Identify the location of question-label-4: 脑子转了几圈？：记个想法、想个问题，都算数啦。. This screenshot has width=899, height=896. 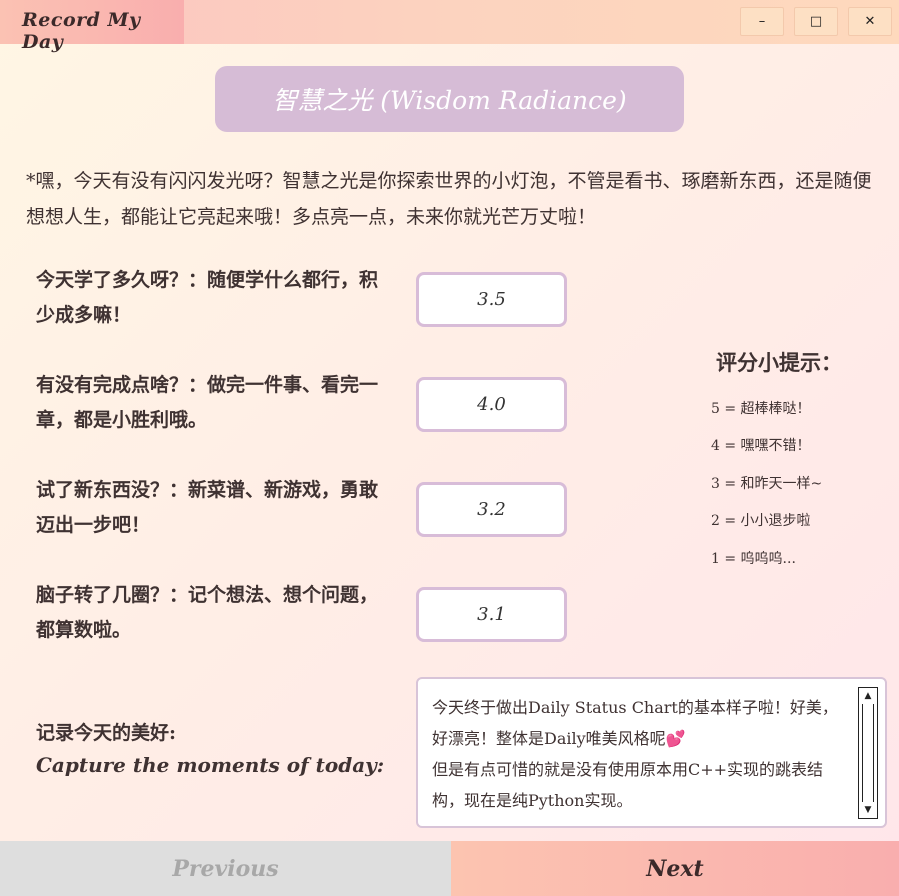
(207, 612).